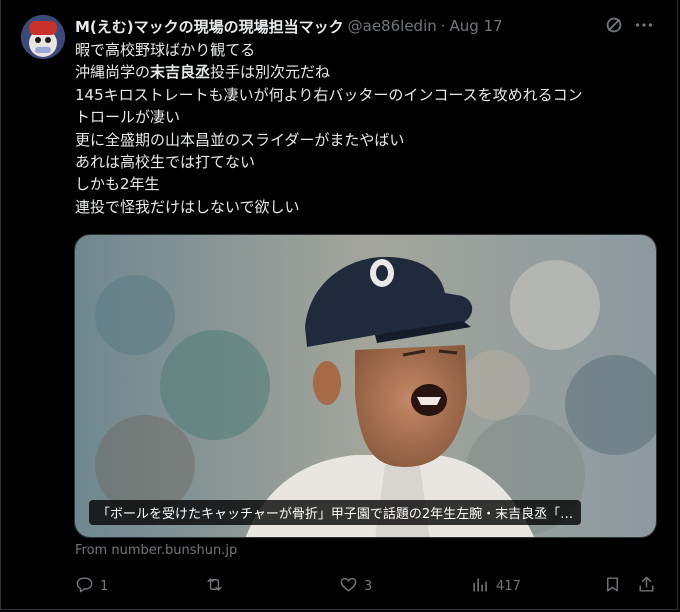  What do you see at coordinates (480, 586) in the screenshot?
I see `views-icon` at bounding box center [480, 586].